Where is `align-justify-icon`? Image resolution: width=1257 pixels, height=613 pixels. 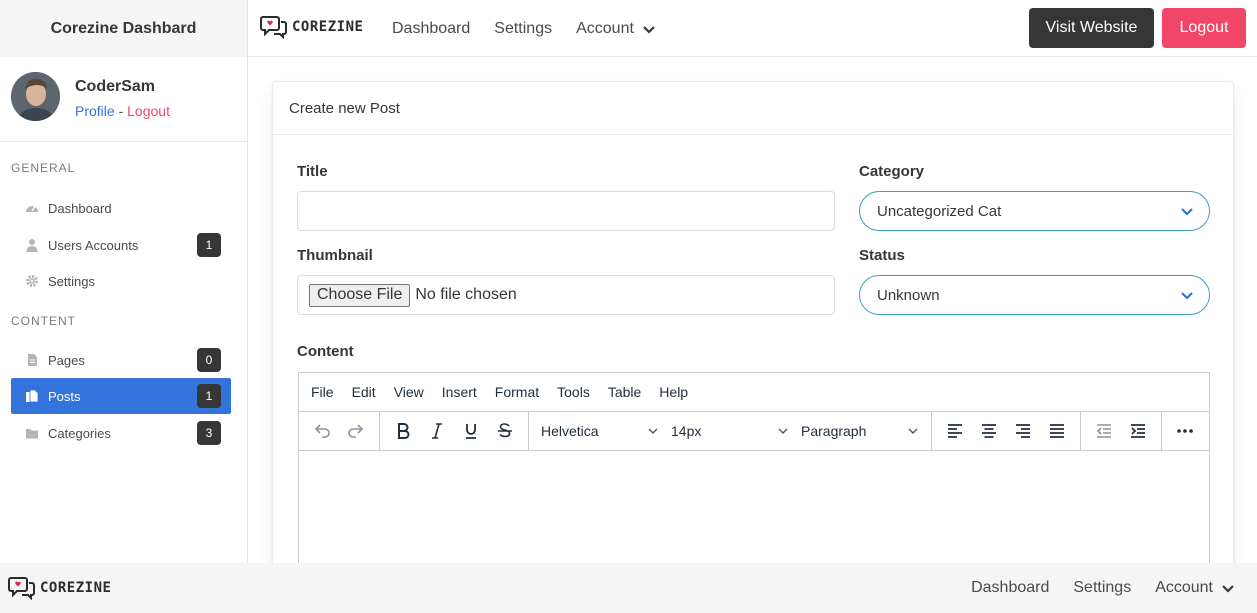
align-justify-icon is located at coordinates (1057, 431).